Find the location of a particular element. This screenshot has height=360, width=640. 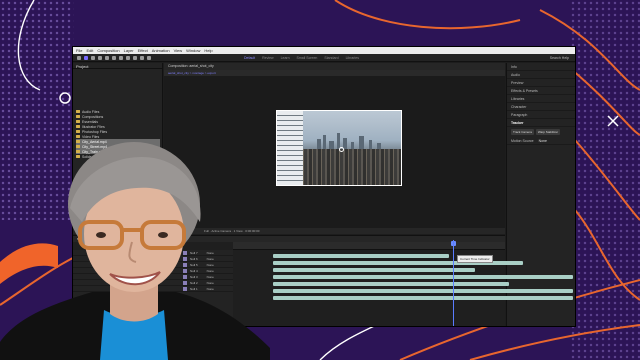

pan-behind-tool-icon is located at coordinates (121, 57).